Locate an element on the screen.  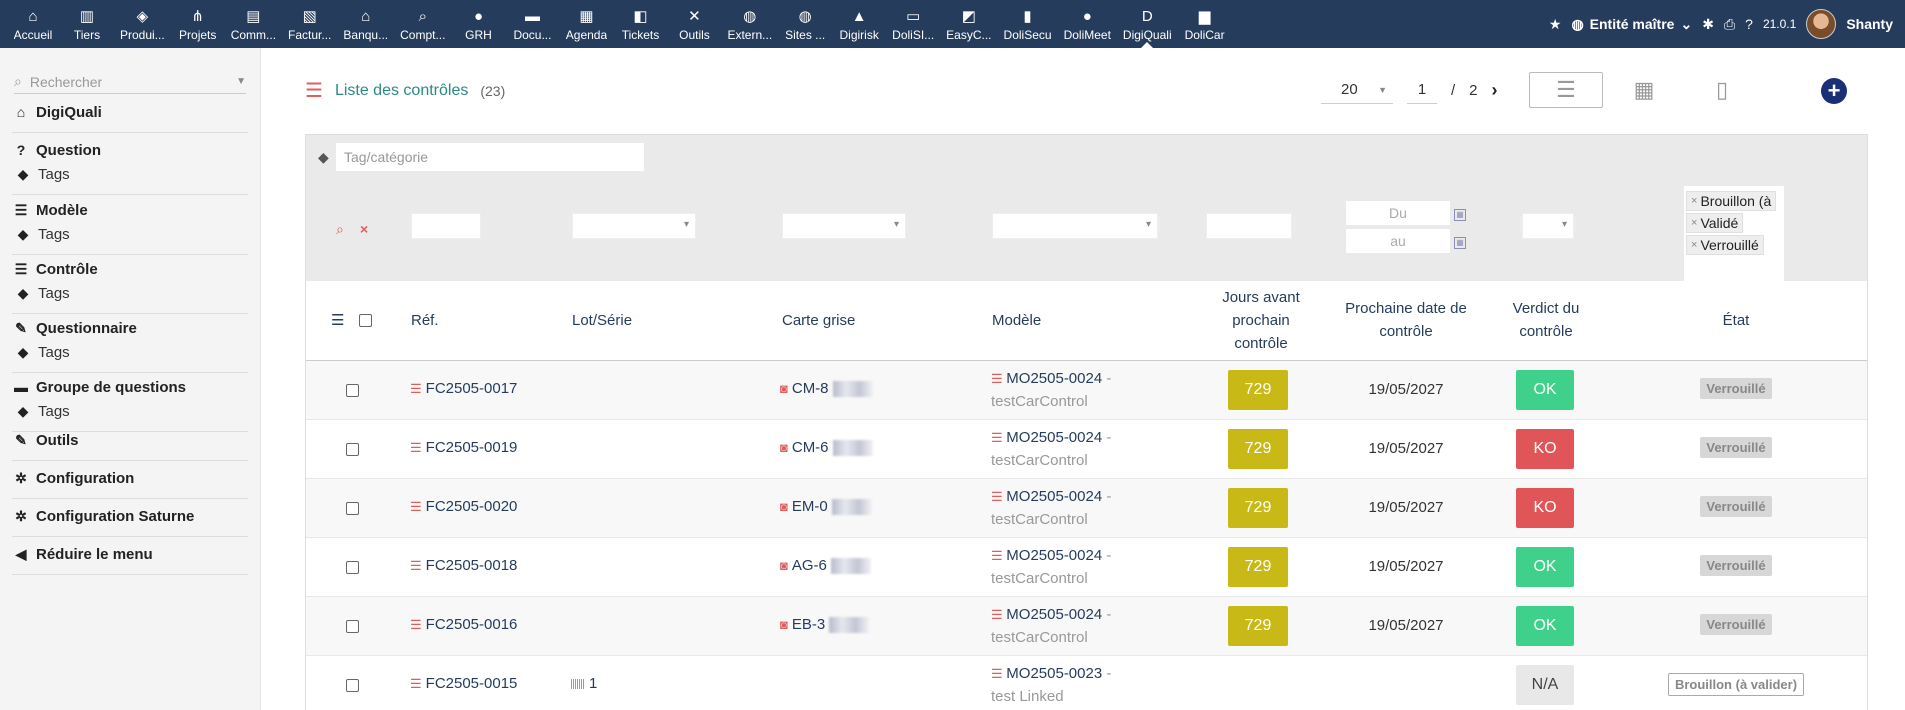
page-number-input: 1 is located at coordinates (1422, 90).